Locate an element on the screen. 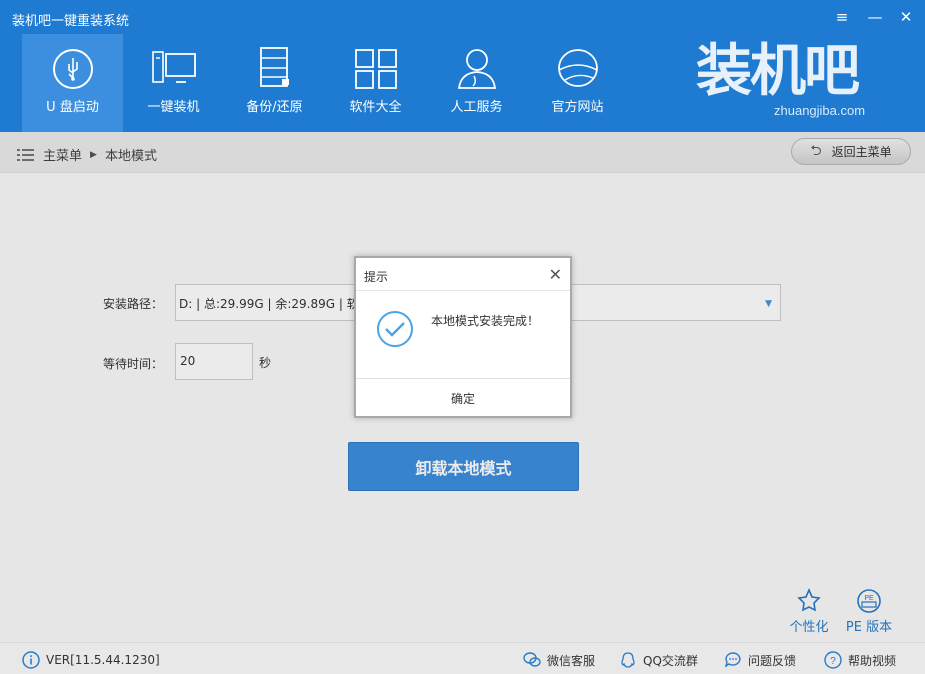 This screenshot has height=674, width=925. wechat-label: 微信客服 is located at coordinates (571, 660).